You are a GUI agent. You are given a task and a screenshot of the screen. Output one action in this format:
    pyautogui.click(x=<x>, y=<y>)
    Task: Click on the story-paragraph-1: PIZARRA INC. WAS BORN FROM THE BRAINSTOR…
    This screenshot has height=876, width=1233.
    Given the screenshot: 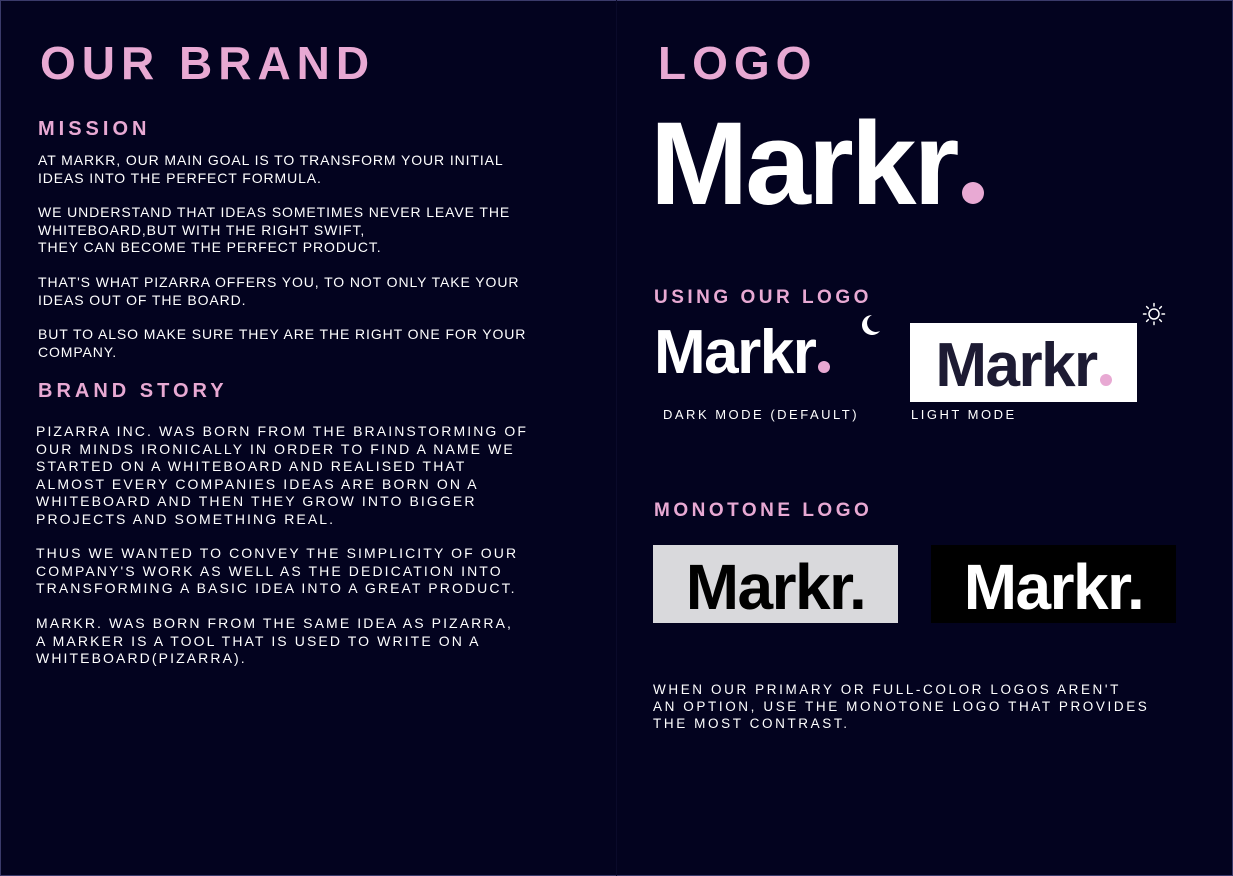 What is the action you would take?
    pyautogui.click(x=282, y=475)
    